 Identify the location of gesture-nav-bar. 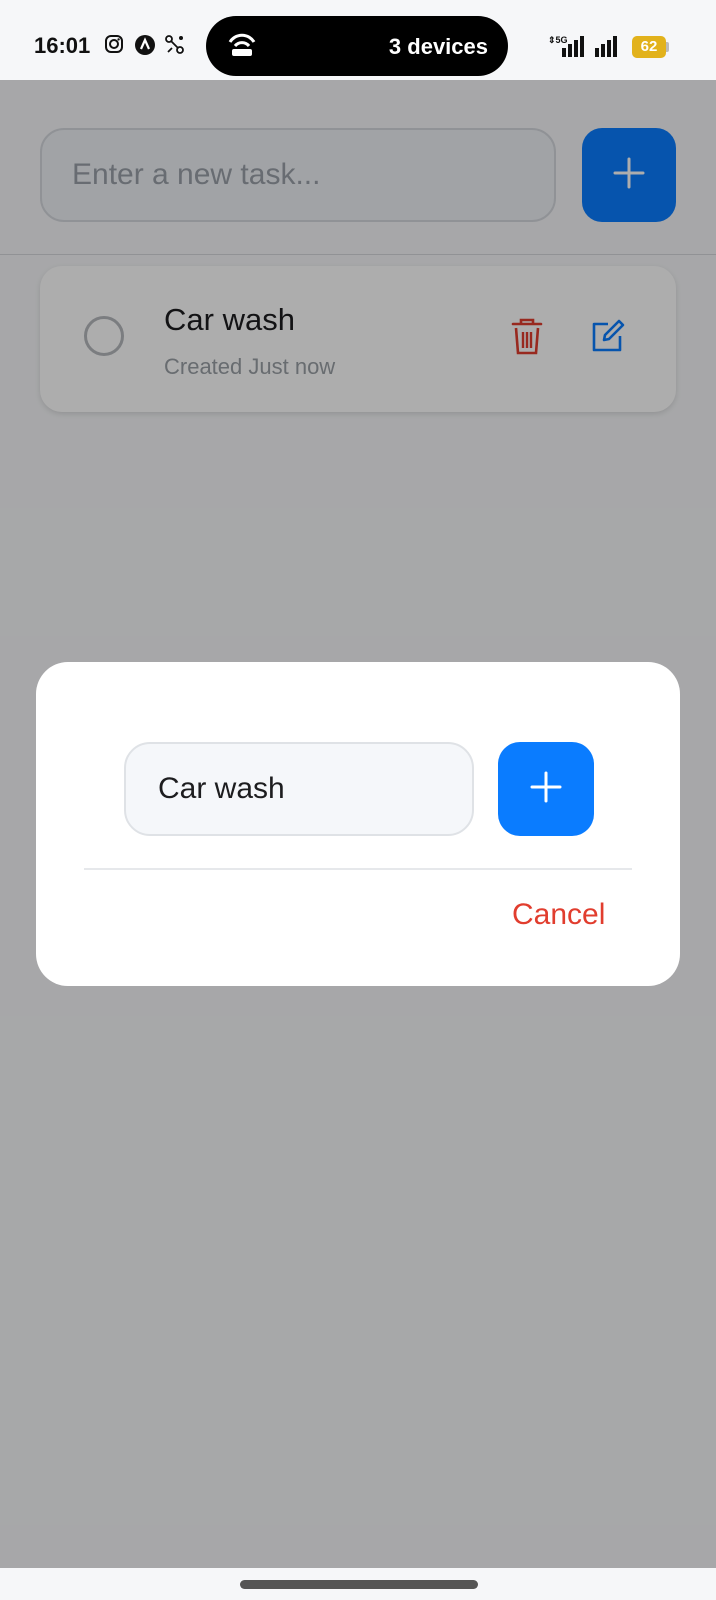
(358, 1584).